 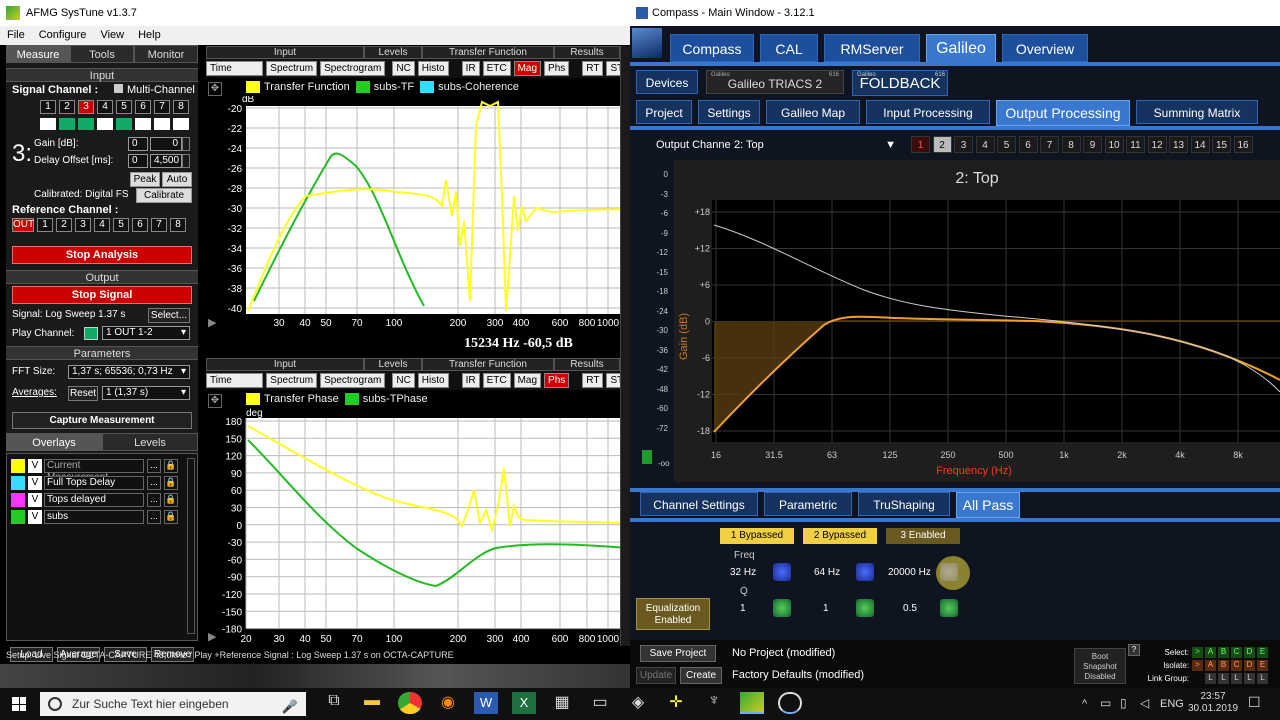 I want to click on tab-output-processing: Output Processing, so click(x=1063, y=113).